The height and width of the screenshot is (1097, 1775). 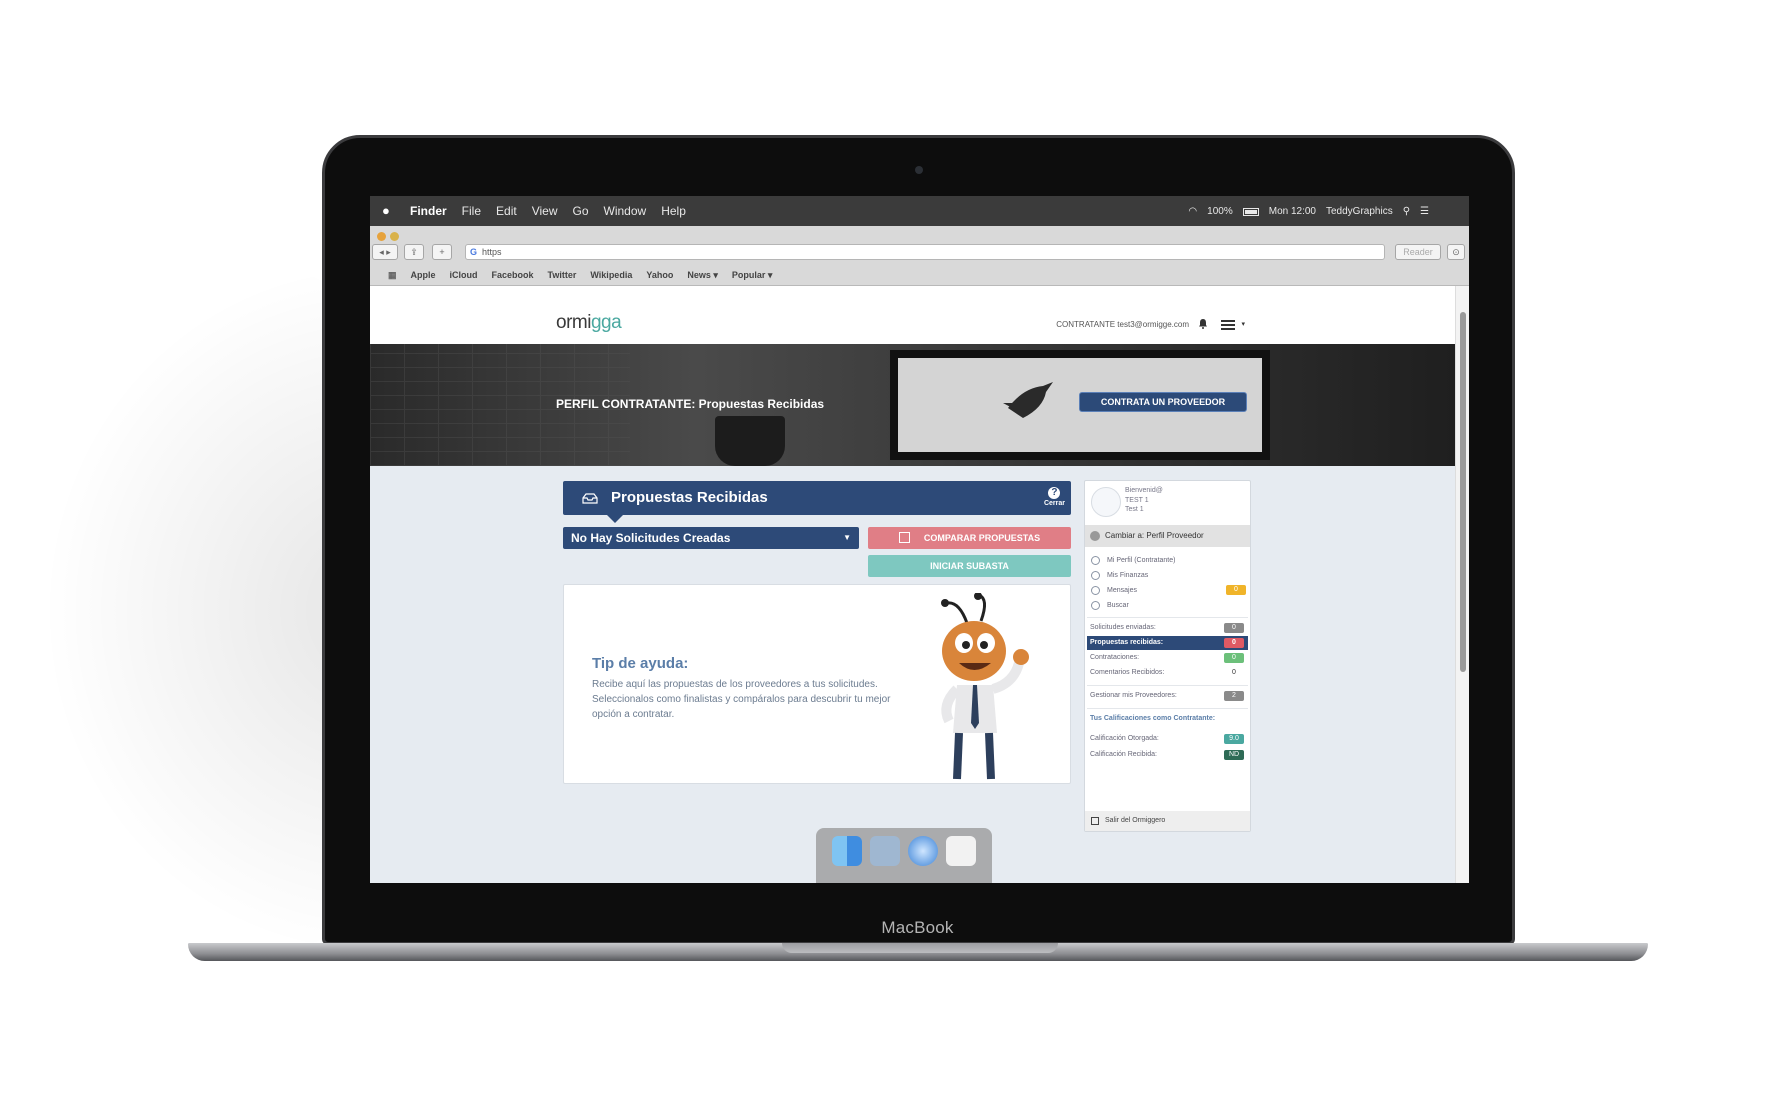 I want to click on switch-profile-label: Cambiar a: Perfil Proveedor, so click(x=1154, y=535).